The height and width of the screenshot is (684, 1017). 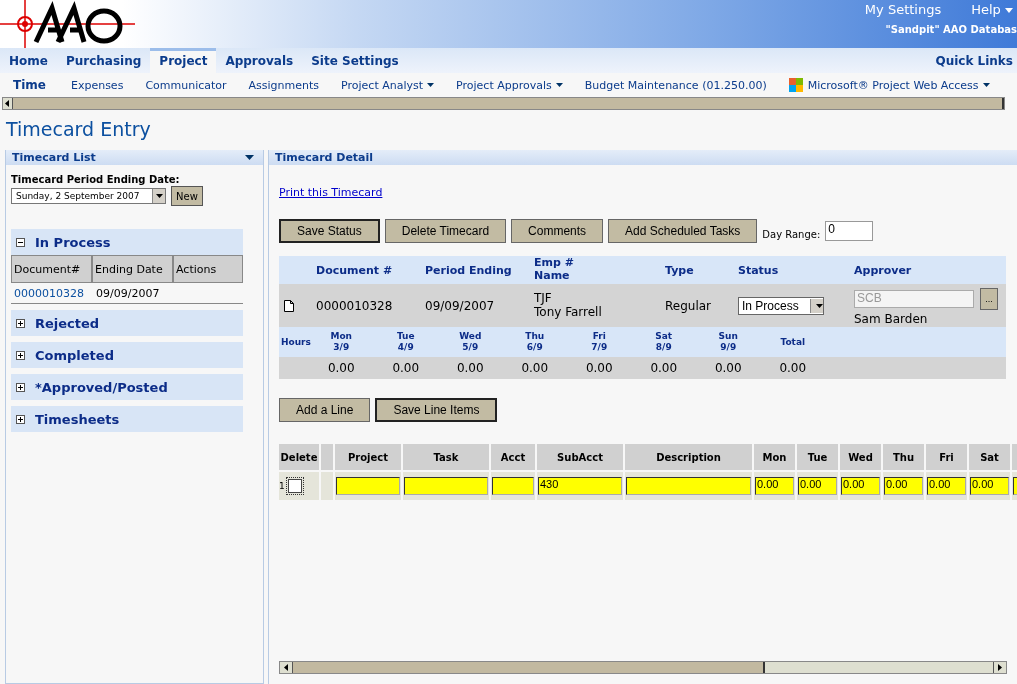 I want to click on group-header: Completed, so click(x=127, y=355).